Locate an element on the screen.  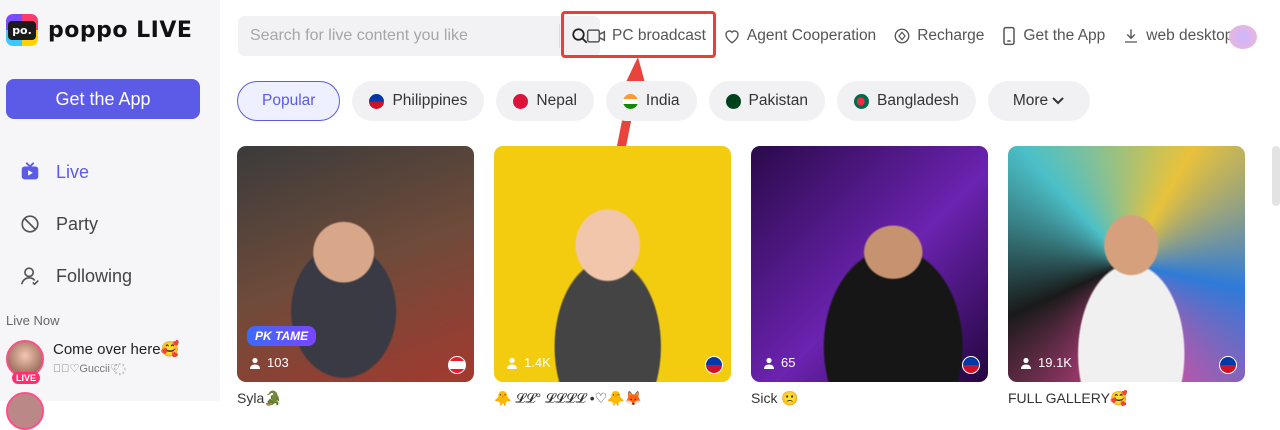
web-desktop-link: web desktop is located at coordinates (1177, 36).